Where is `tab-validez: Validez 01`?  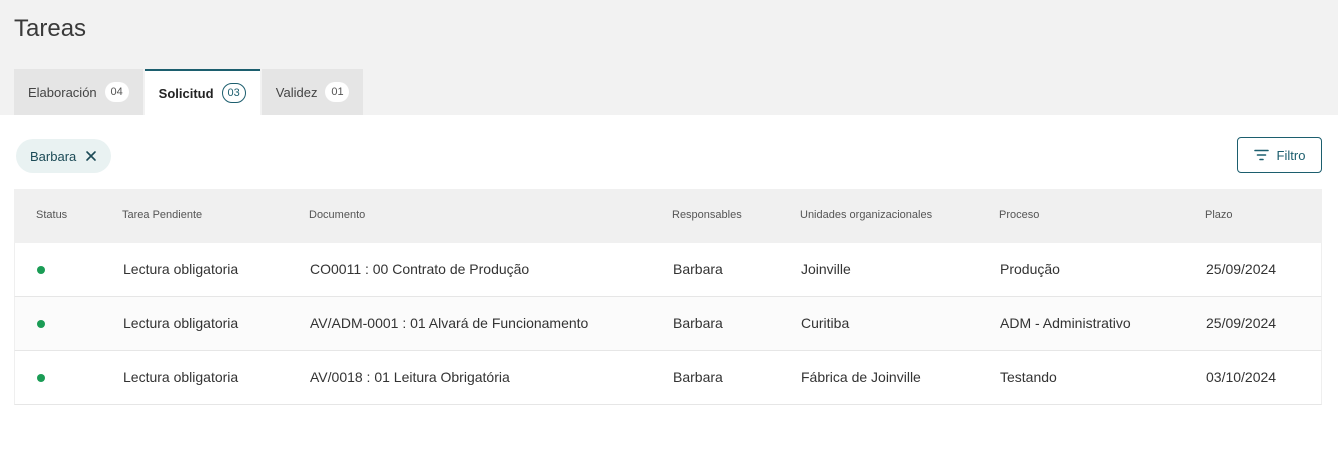 tab-validez: Validez 01 is located at coordinates (312, 92).